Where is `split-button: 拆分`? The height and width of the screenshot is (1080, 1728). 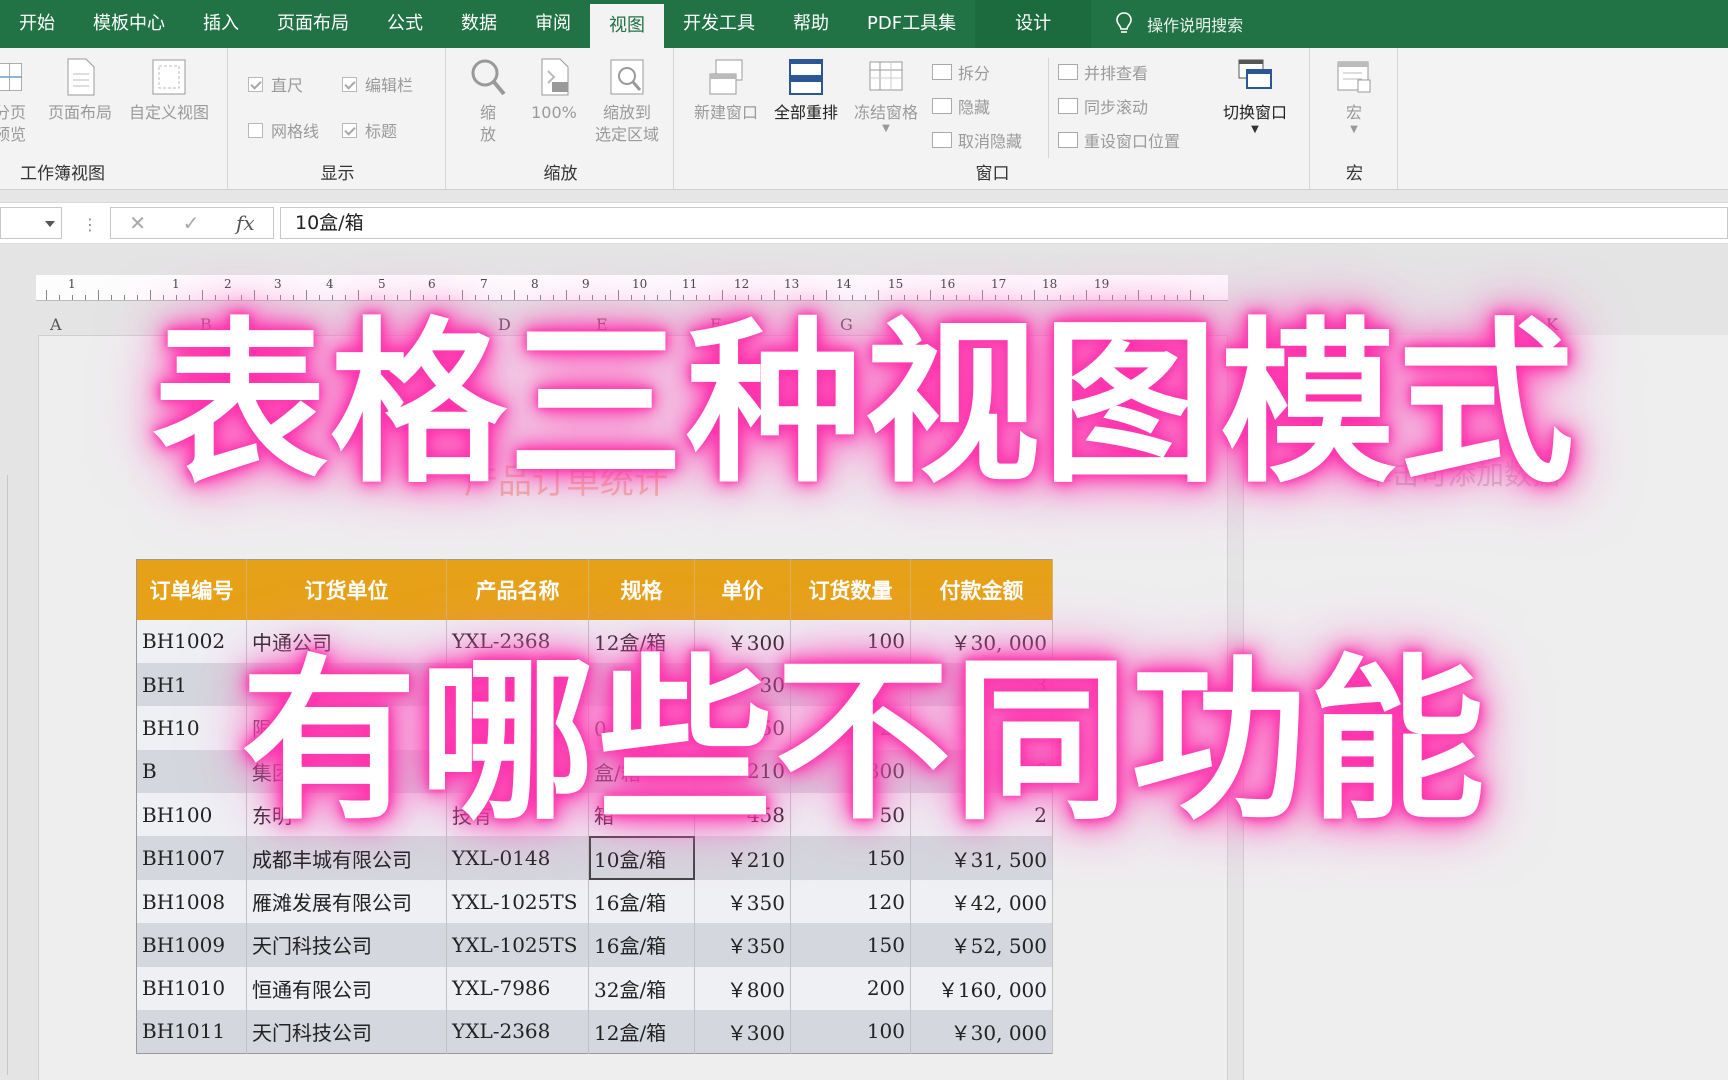 split-button: 拆分 is located at coordinates (961, 72).